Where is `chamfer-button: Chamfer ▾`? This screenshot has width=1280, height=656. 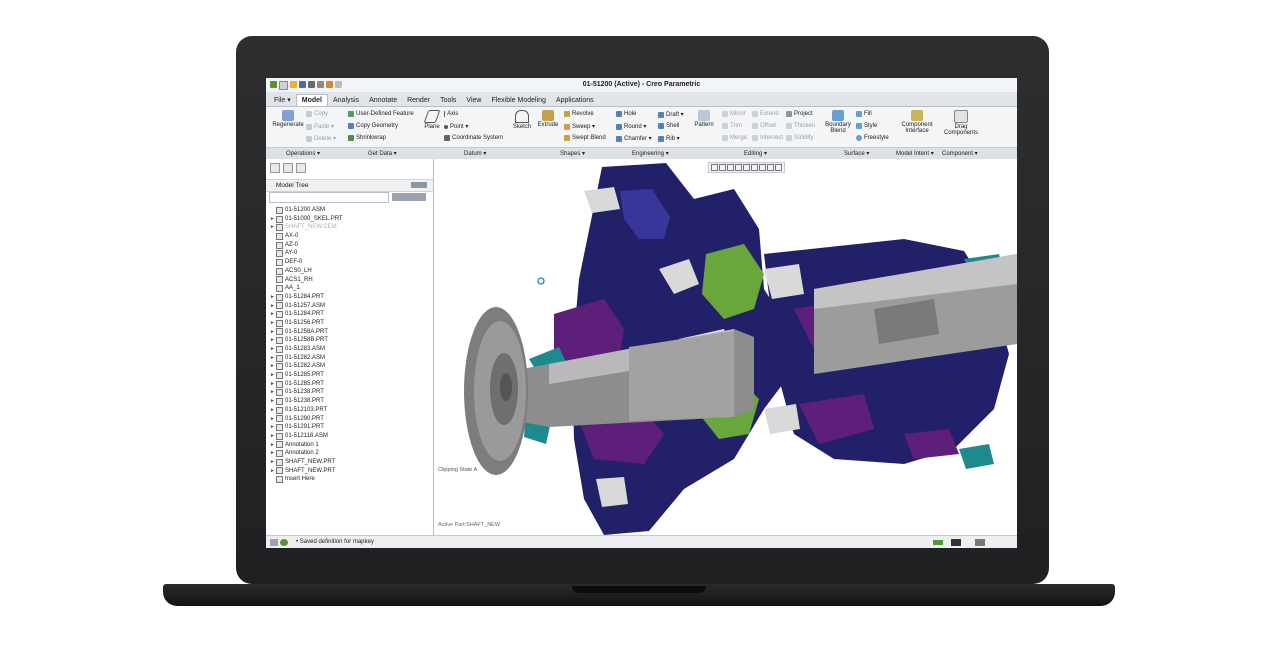 chamfer-button: Chamfer ▾ is located at coordinates (634, 138).